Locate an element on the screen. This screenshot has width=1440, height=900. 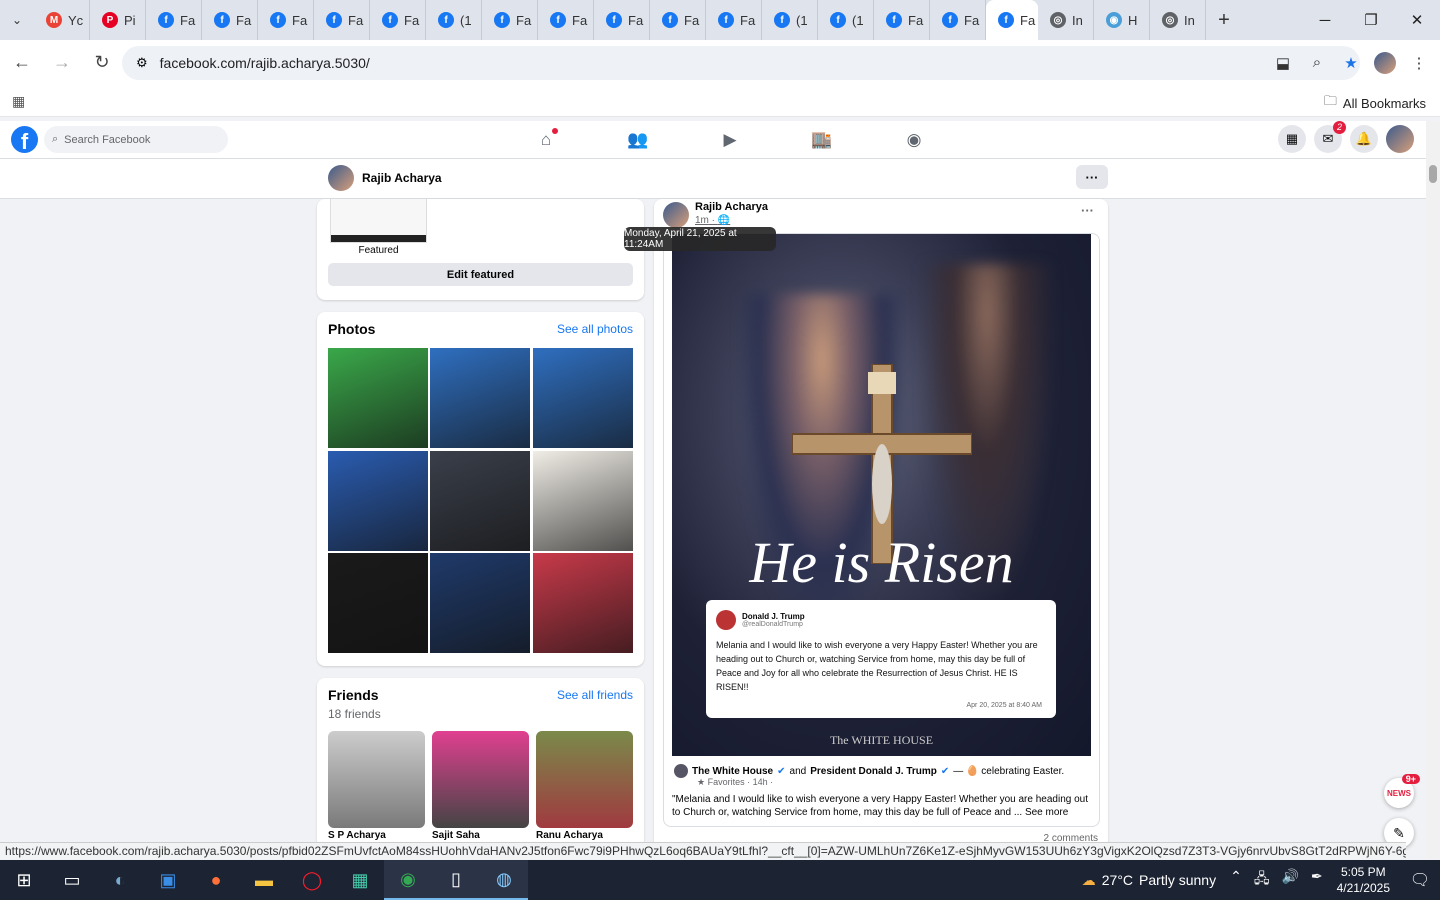
post-options-icon: ··· is located at coordinates (1087, 210).